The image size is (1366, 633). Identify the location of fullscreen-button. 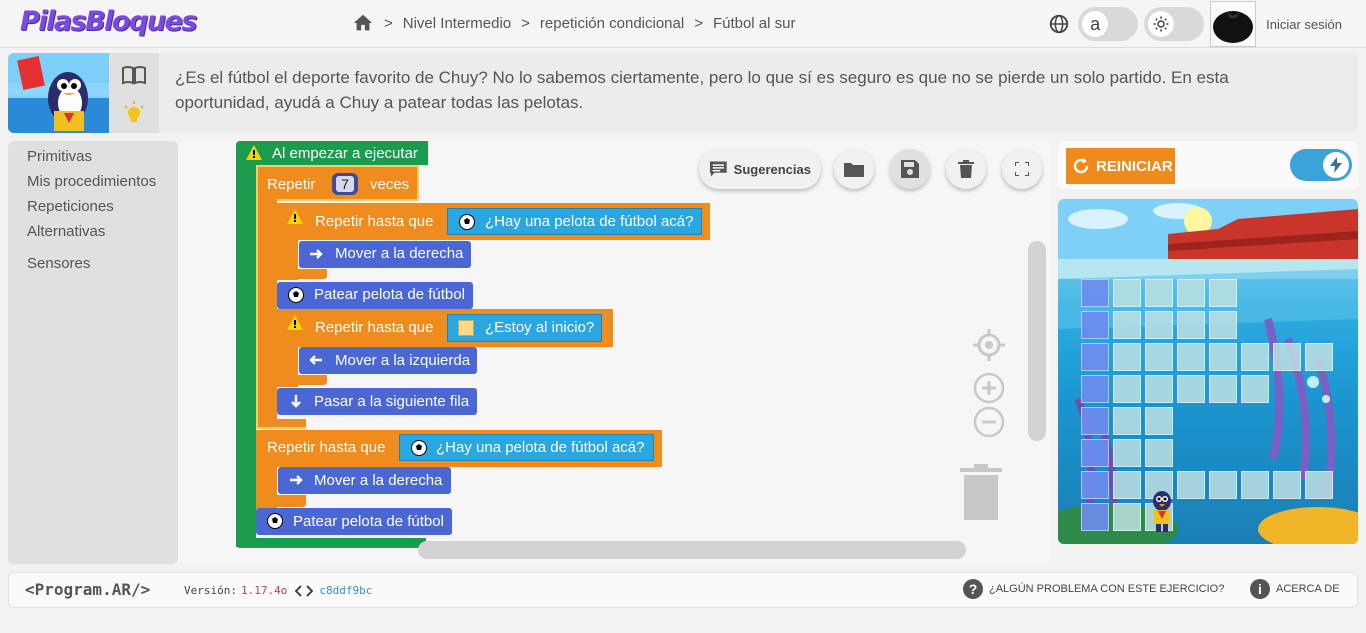
(1022, 169).